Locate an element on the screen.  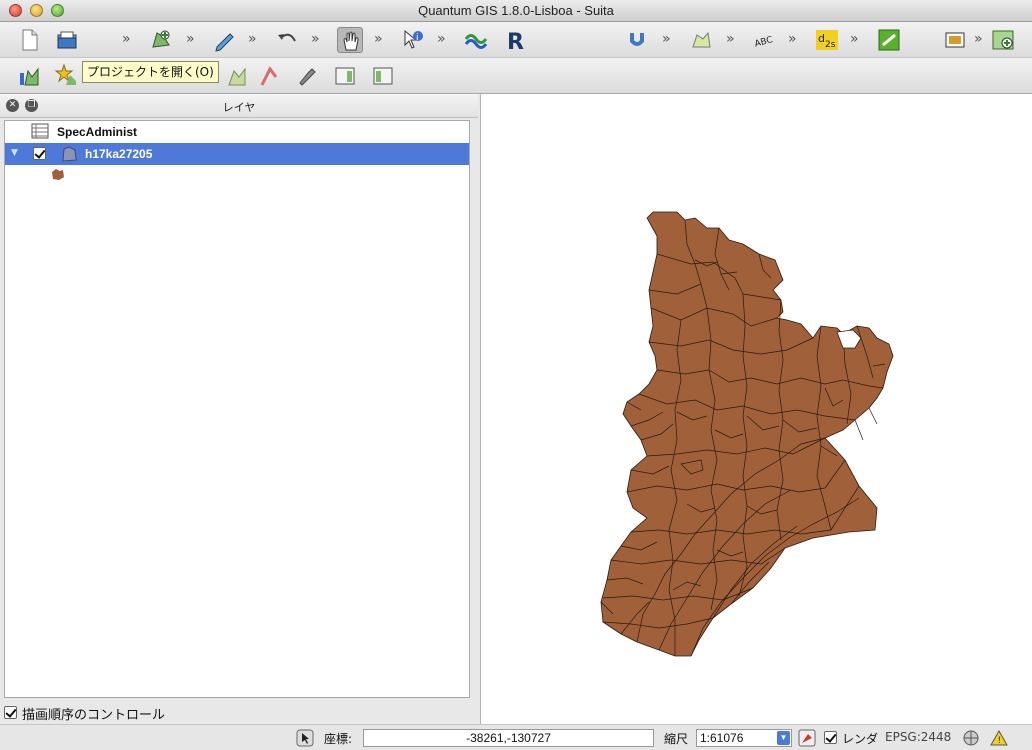
python-plugin-icon is located at coordinates (889, 40).